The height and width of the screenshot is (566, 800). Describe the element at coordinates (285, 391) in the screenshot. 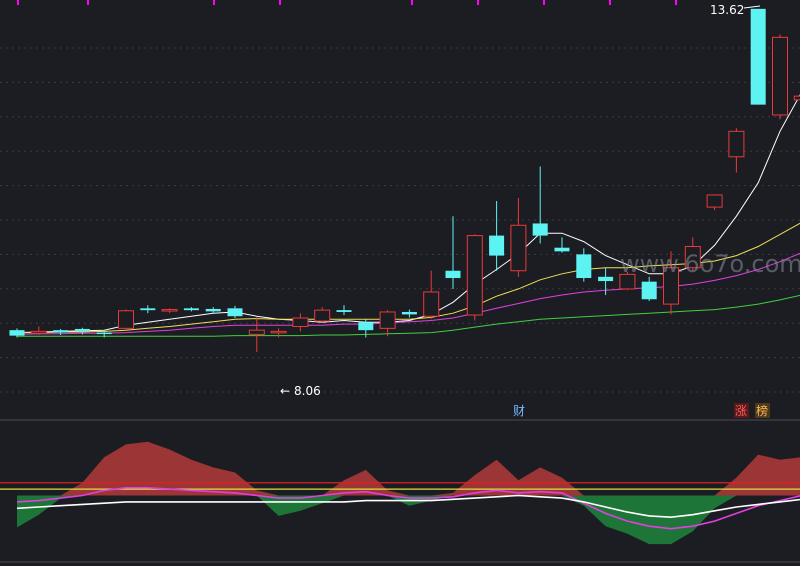

I see `low-arrow-icon: ←` at that location.